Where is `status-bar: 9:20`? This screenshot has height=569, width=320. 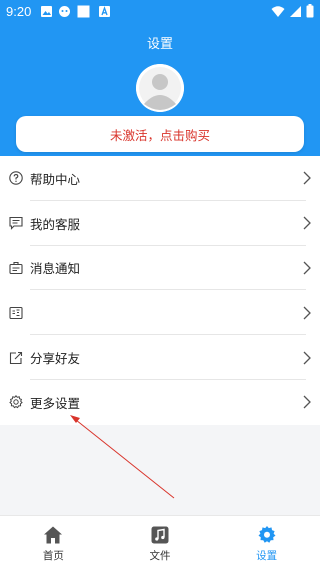
status-bar: 9:20 is located at coordinates (160, 12).